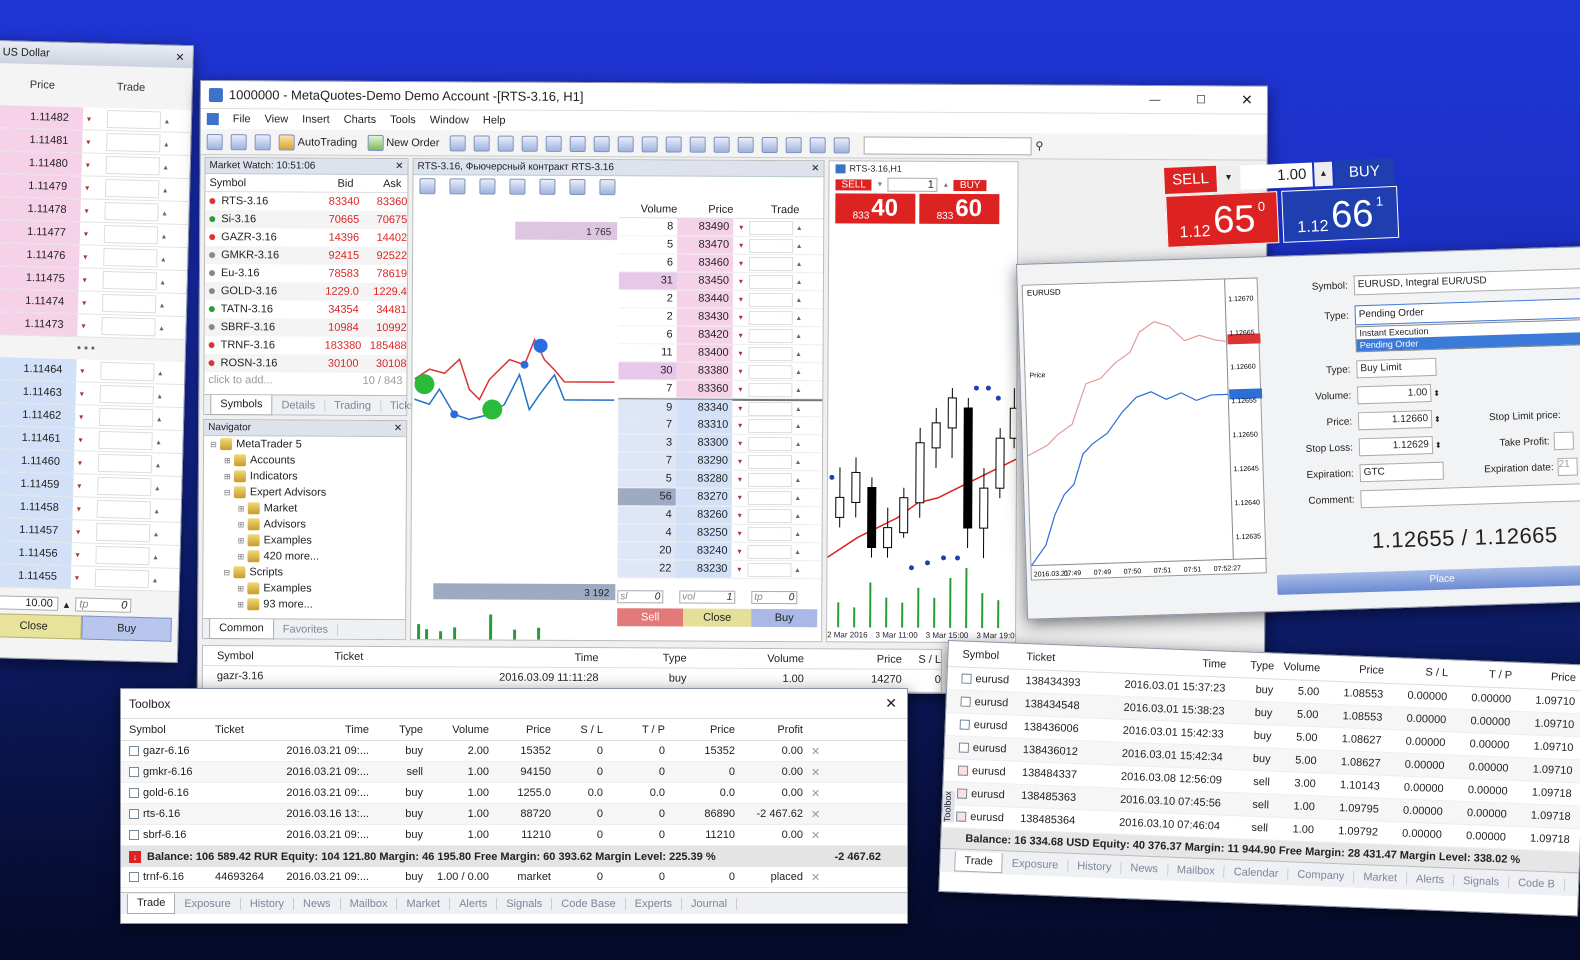 The image size is (1580, 960). Describe the element at coordinates (720, 390) in the screenshot. I see `dom-row: 7 83360 ▾ ▴` at that location.